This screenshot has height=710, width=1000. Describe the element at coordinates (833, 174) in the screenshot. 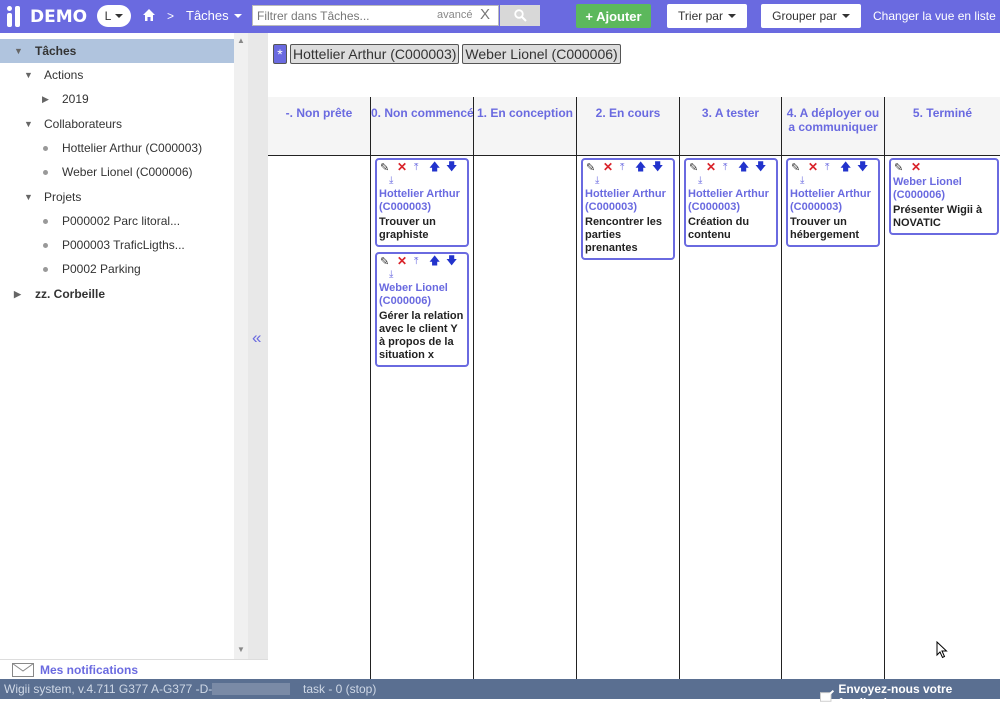

I see `card-toolbar: ✎ ✕ ⤒ 🡅 🡇 ⤓` at that location.